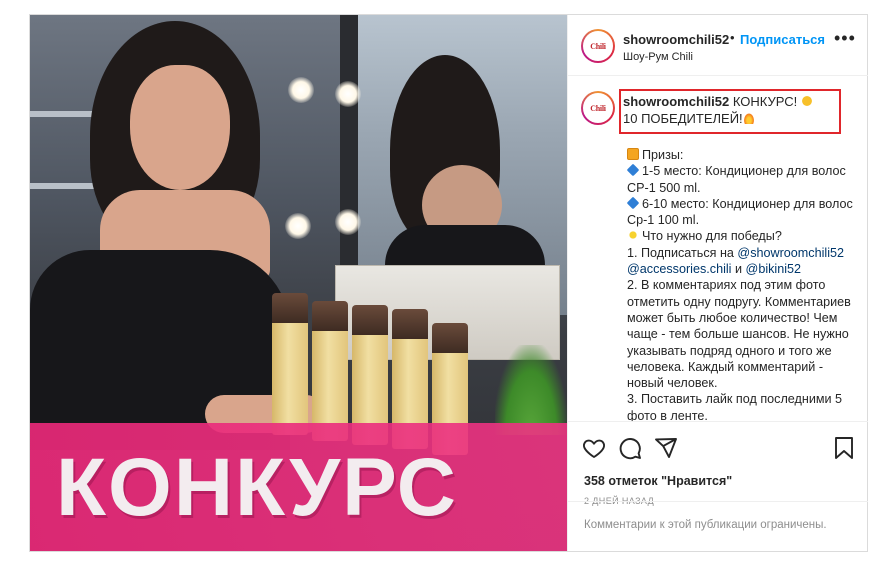 The image size is (891, 570). I want to click on header-username: showroomchili52, so click(676, 39).